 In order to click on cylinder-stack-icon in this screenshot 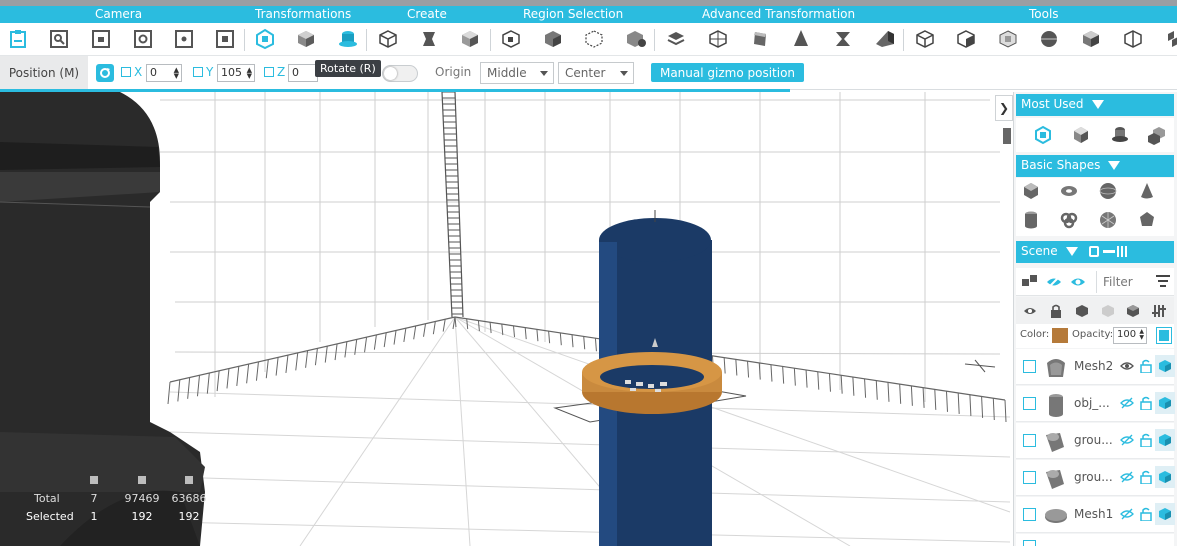, I will do `click(1120, 135)`.